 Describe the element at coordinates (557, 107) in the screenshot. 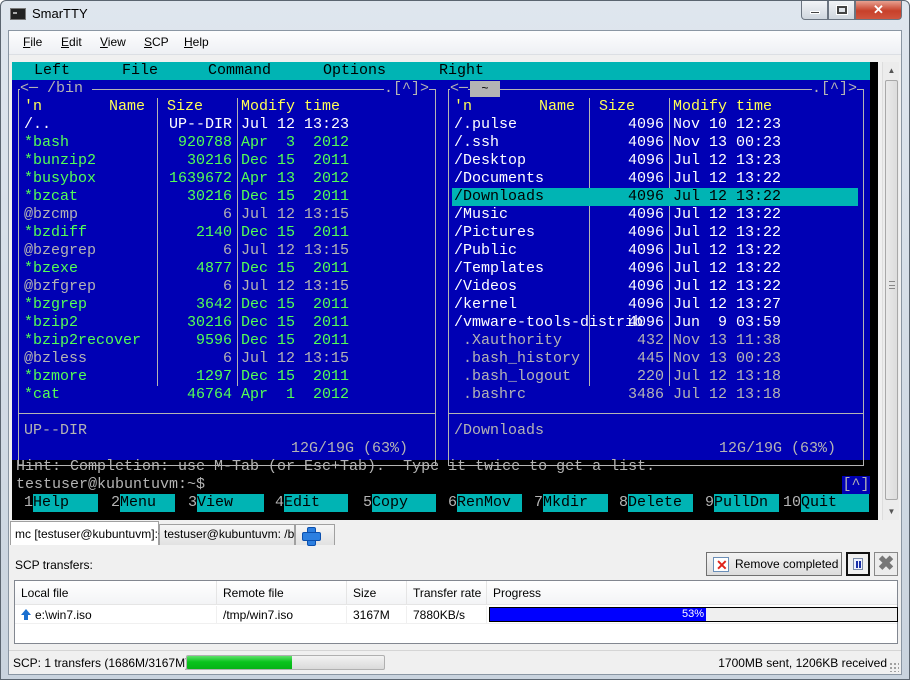

I see `right-panel-header-name: Name` at that location.